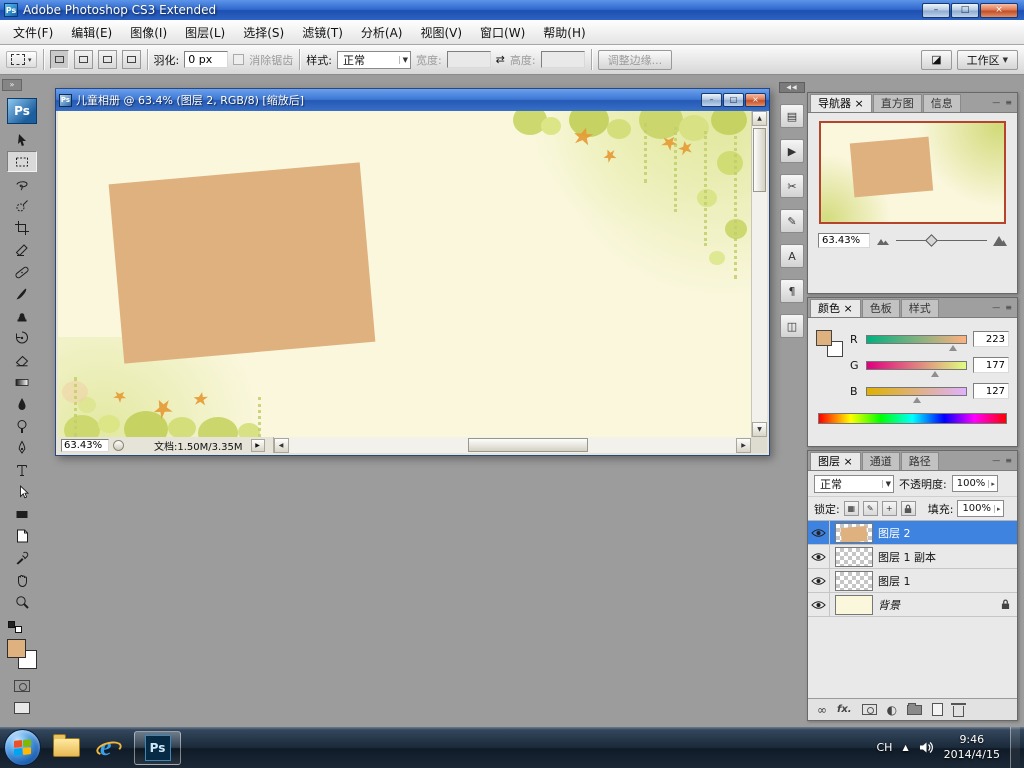 The image size is (1024, 768). Describe the element at coordinates (931, 240) in the screenshot. I see `zoom-slider-thumb` at that location.